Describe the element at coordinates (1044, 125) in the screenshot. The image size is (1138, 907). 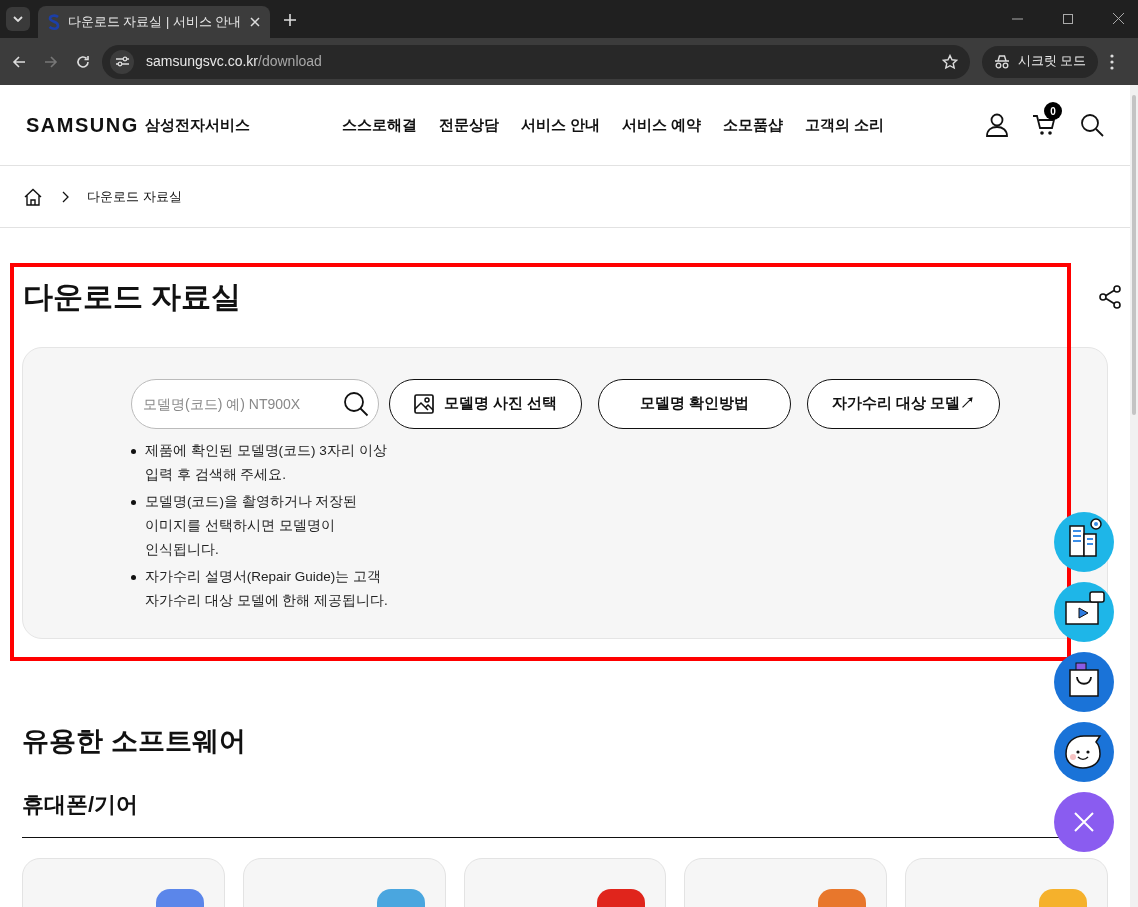
I see `cart-icon` at that location.